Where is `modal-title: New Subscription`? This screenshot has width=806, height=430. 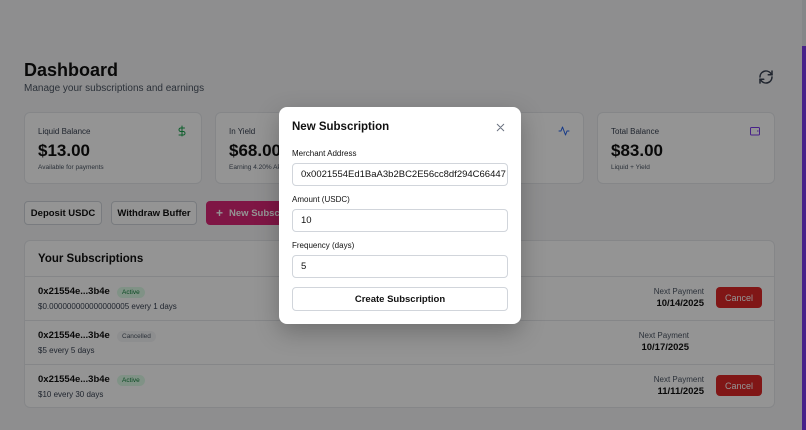 modal-title: New Subscription is located at coordinates (341, 127).